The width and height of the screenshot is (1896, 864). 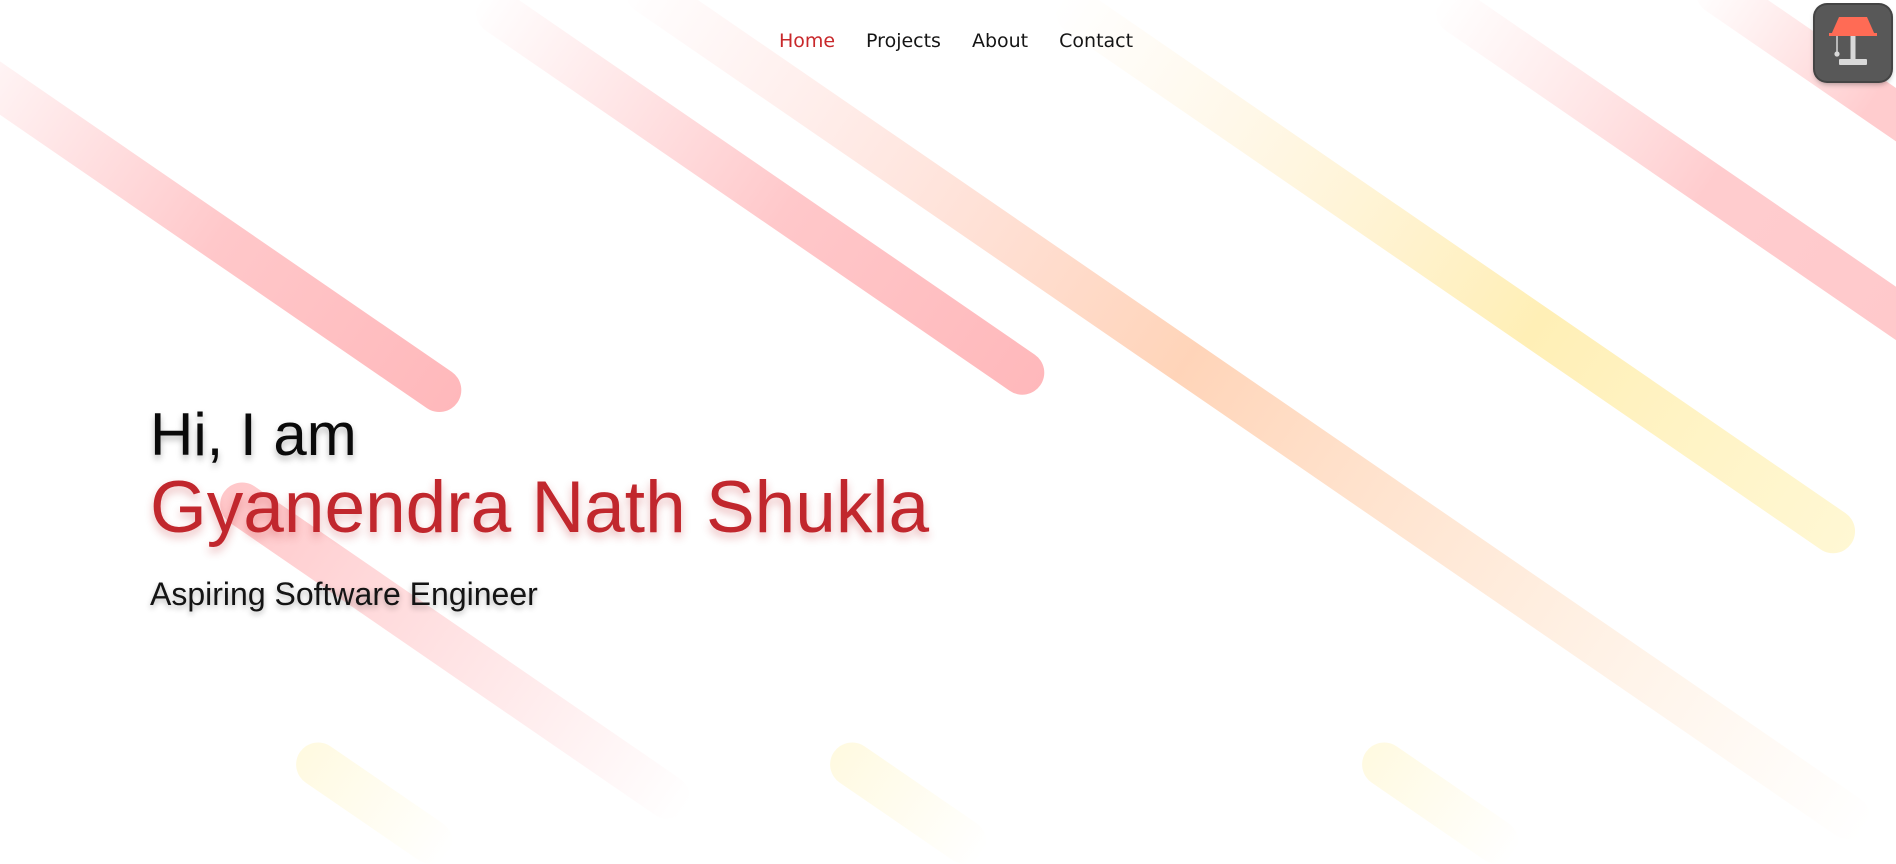 I want to click on hero-greeting: Hi, I am, so click(x=253, y=434).